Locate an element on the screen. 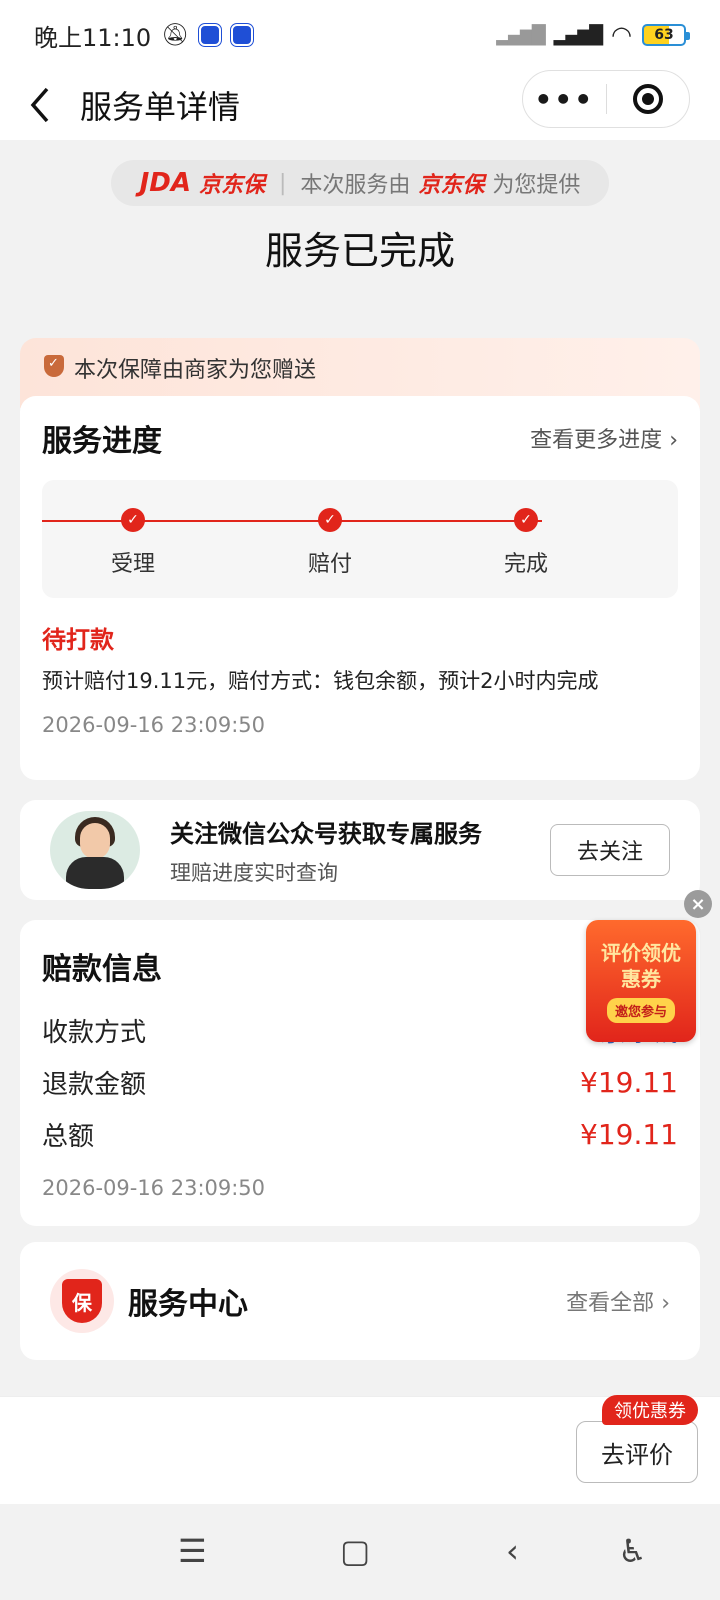  signal-icon: ▂▄▆█ is located at coordinates (520, 35).